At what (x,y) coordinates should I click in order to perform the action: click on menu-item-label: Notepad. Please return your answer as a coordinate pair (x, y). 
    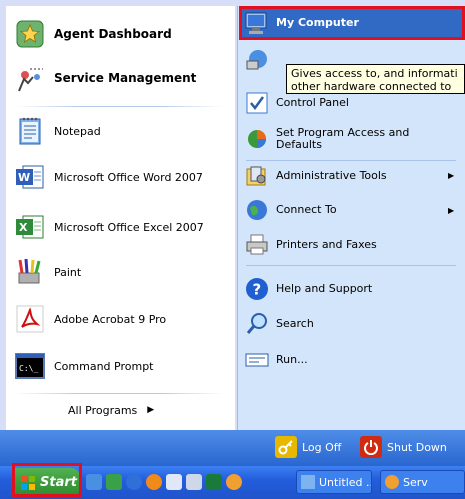
    Looking at the image, I should click on (77, 131).